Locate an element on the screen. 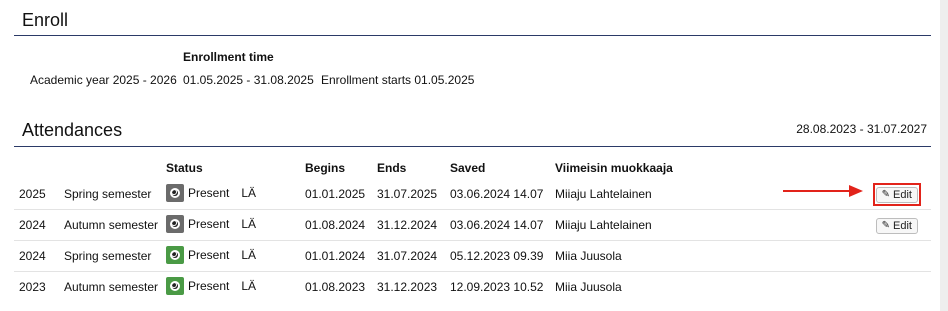 The height and width of the screenshot is (311, 948). row-ends: 31.07.2025 is located at coordinates (407, 194).